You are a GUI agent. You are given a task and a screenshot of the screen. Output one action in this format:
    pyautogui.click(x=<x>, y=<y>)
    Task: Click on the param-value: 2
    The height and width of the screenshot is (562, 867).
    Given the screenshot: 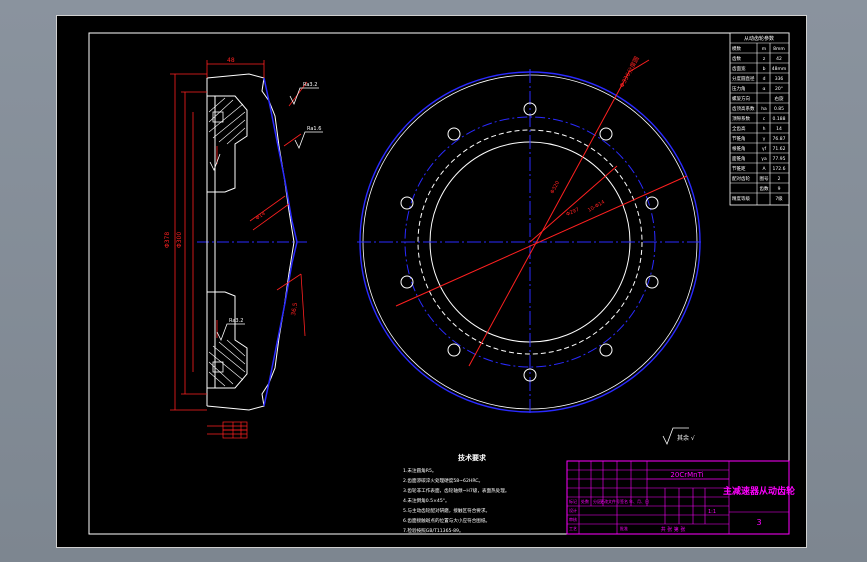 What is the action you would take?
    pyautogui.click(x=779, y=179)
    